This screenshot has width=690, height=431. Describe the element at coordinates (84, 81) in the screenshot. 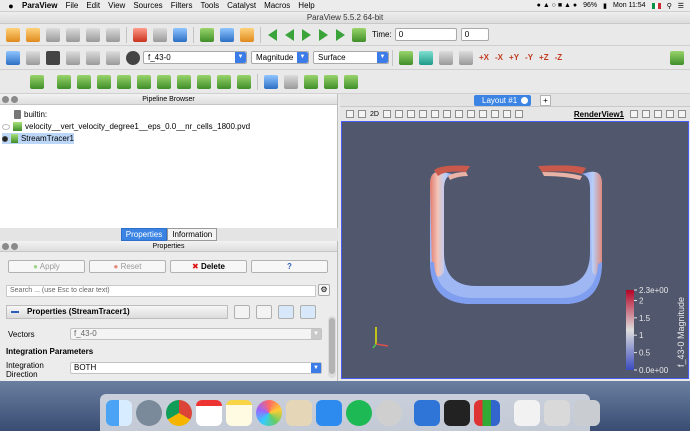

I see `clip-icon` at that location.